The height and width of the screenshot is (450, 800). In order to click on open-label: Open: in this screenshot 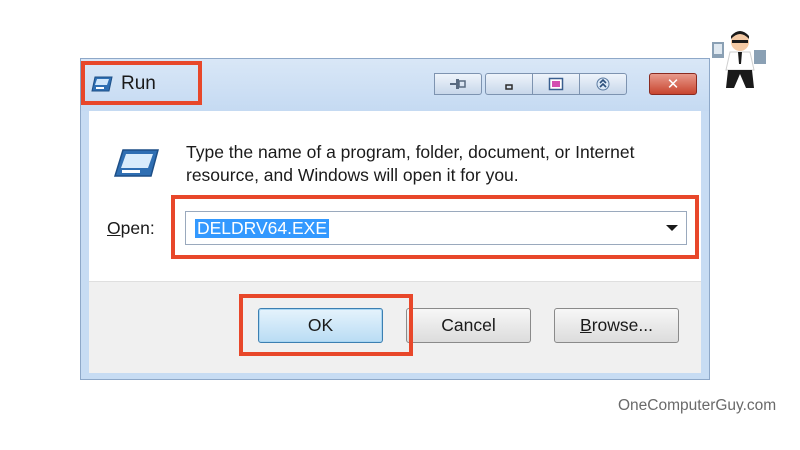, I will do `click(131, 228)`.